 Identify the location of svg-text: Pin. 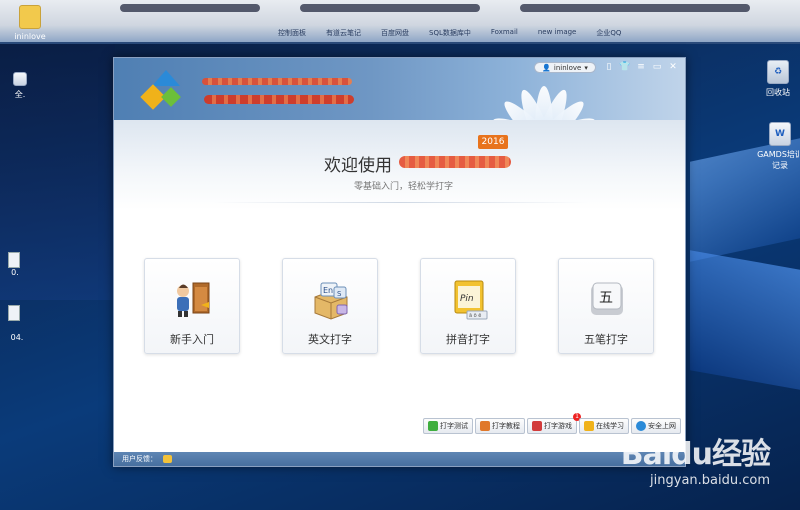
(467, 299).